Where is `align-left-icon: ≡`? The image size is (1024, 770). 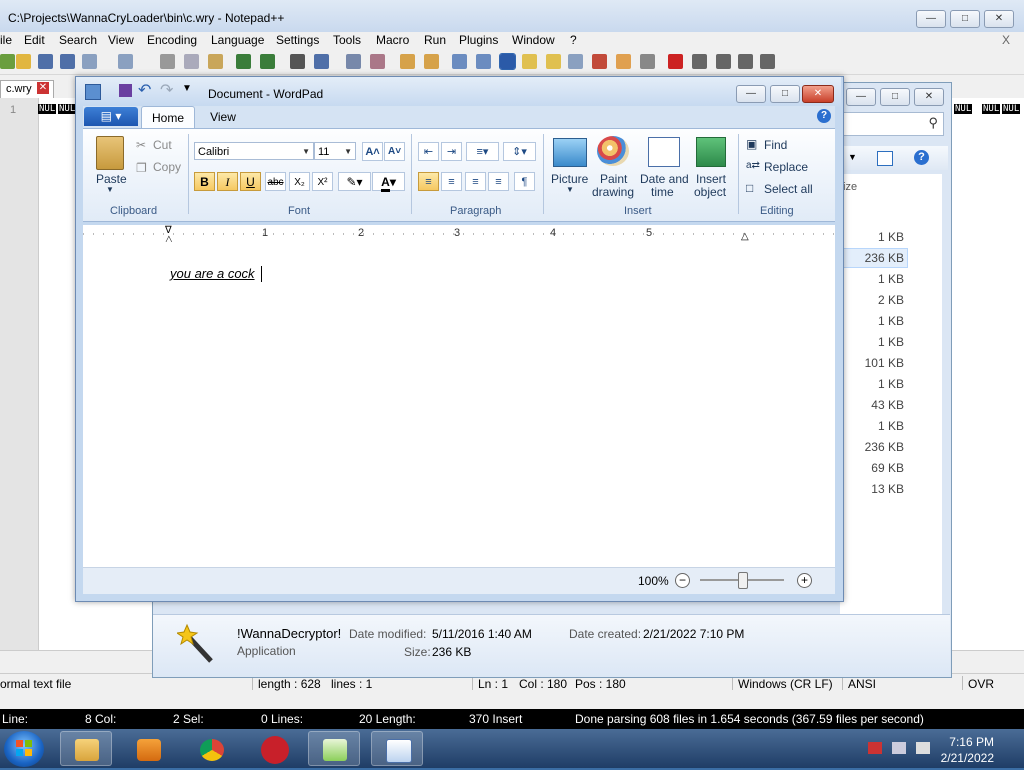 align-left-icon: ≡ is located at coordinates (428, 181).